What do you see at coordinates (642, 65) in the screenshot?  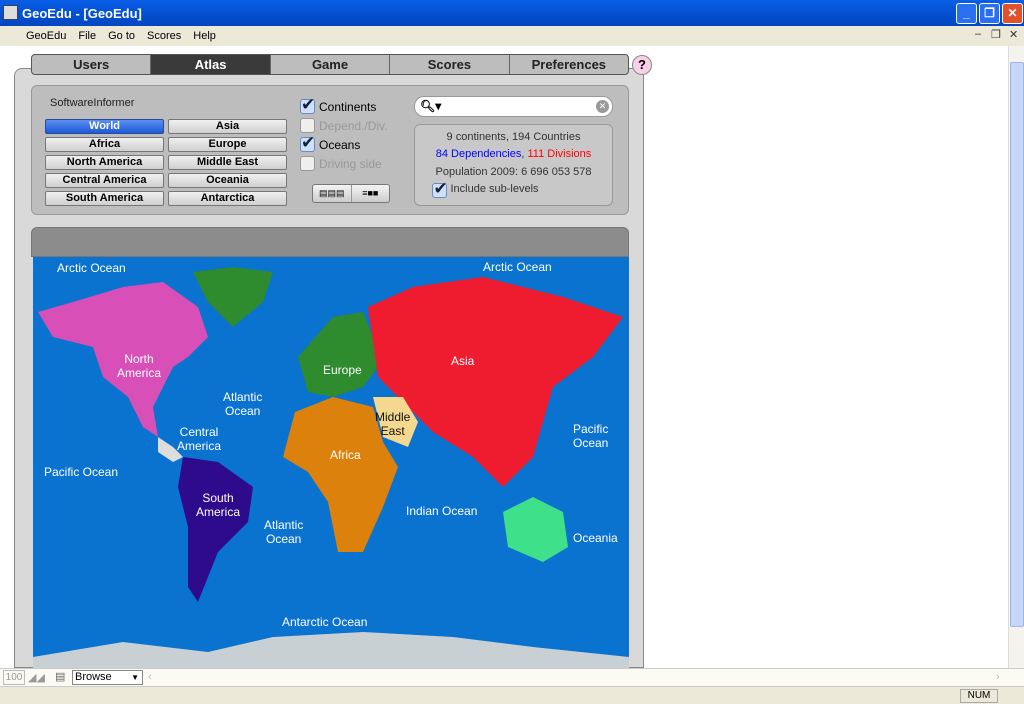 I see `help-button: ?` at bounding box center [642, 65].